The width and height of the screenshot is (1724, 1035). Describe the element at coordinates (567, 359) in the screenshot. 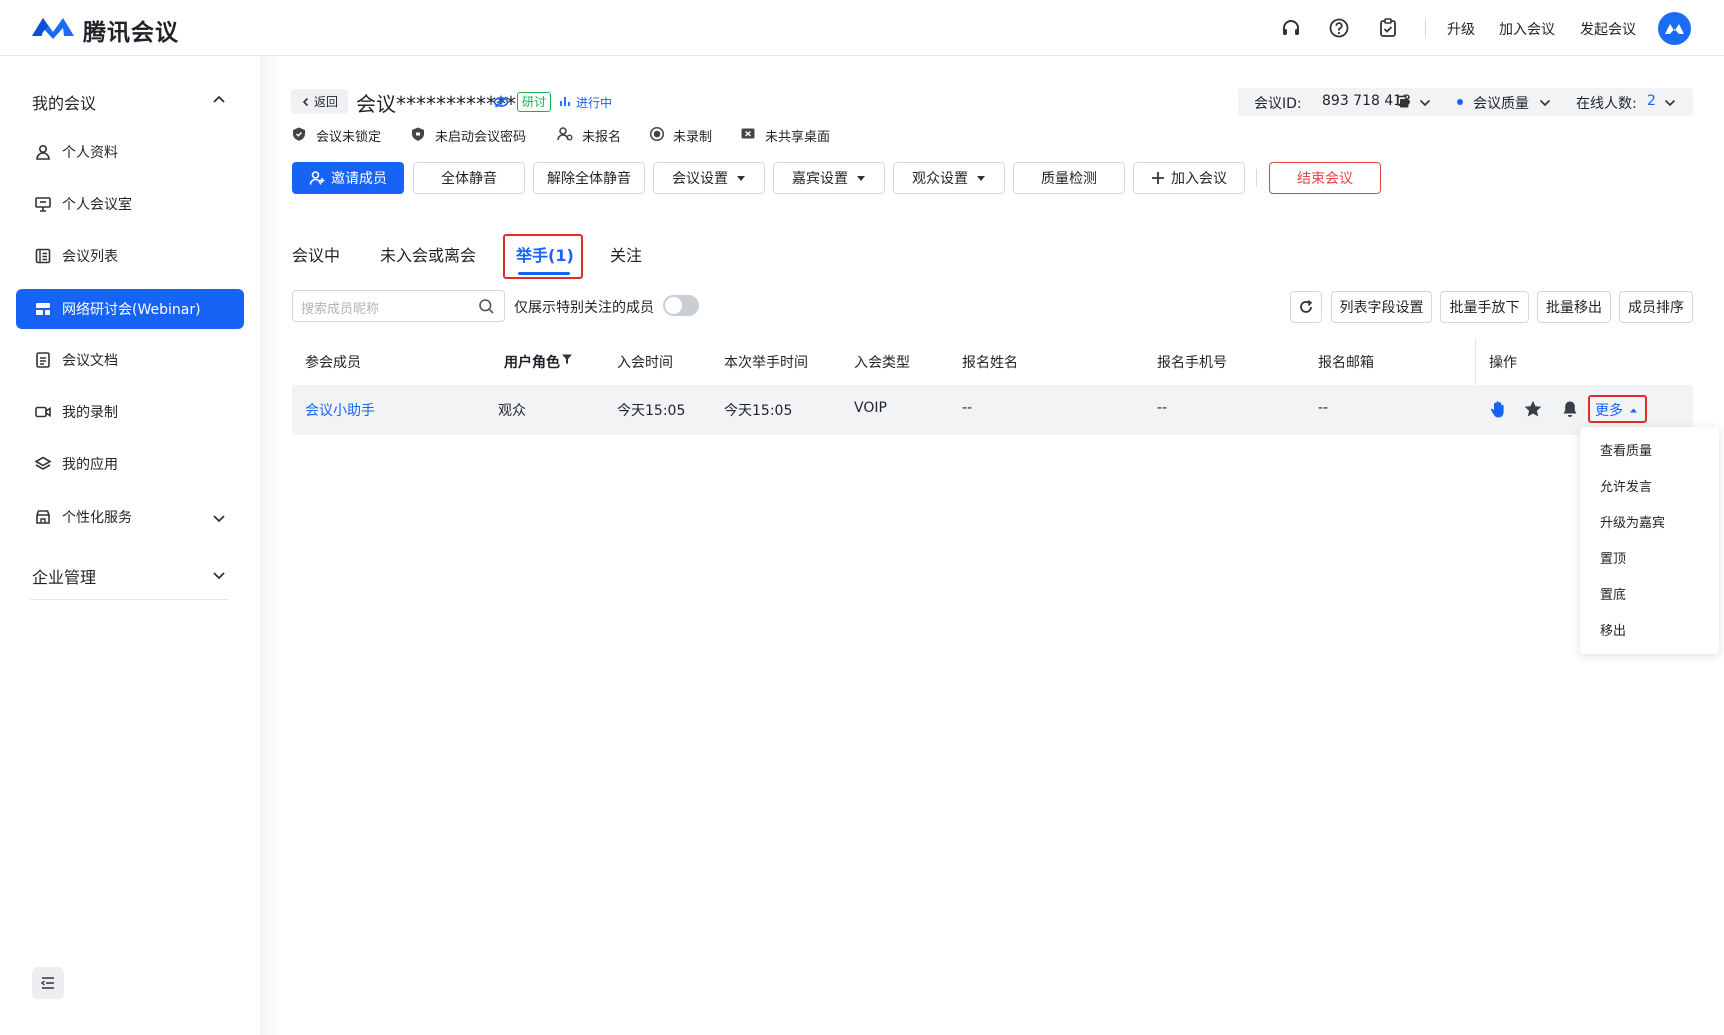

I see `filter-icon` at that location.